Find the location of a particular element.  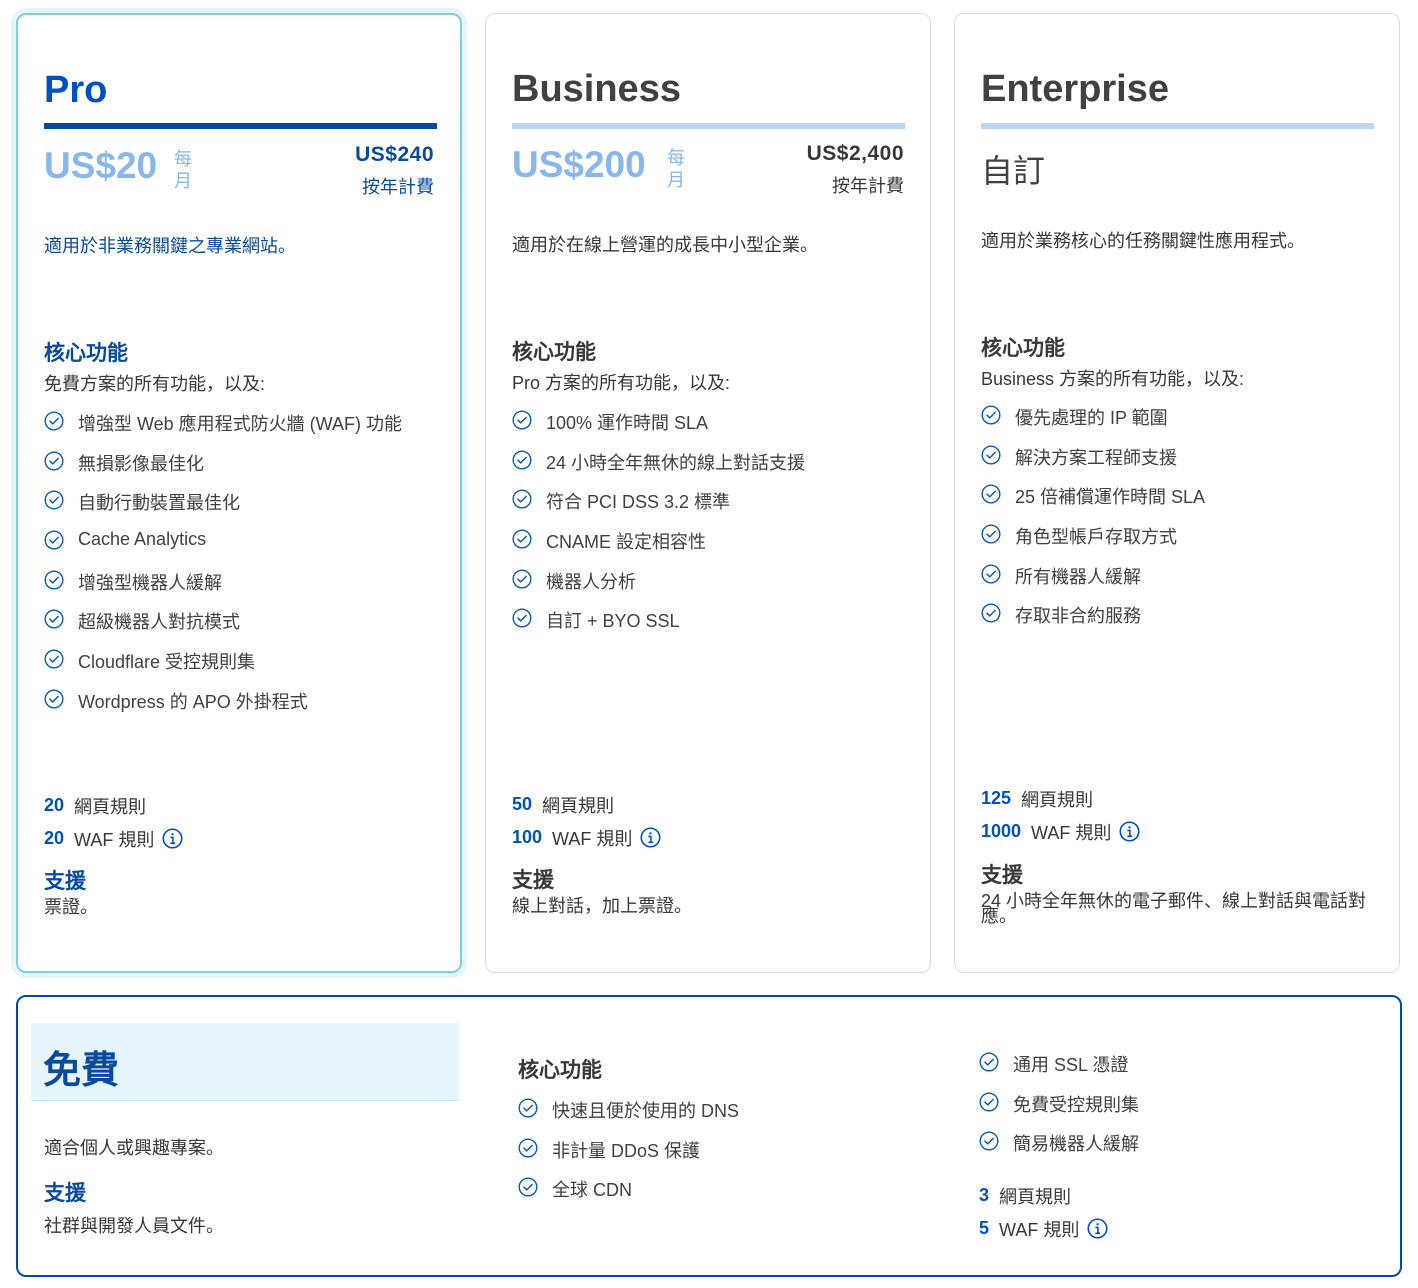

yearly-price: US$2,400 按年計費 is located at coordinates (855, 170).